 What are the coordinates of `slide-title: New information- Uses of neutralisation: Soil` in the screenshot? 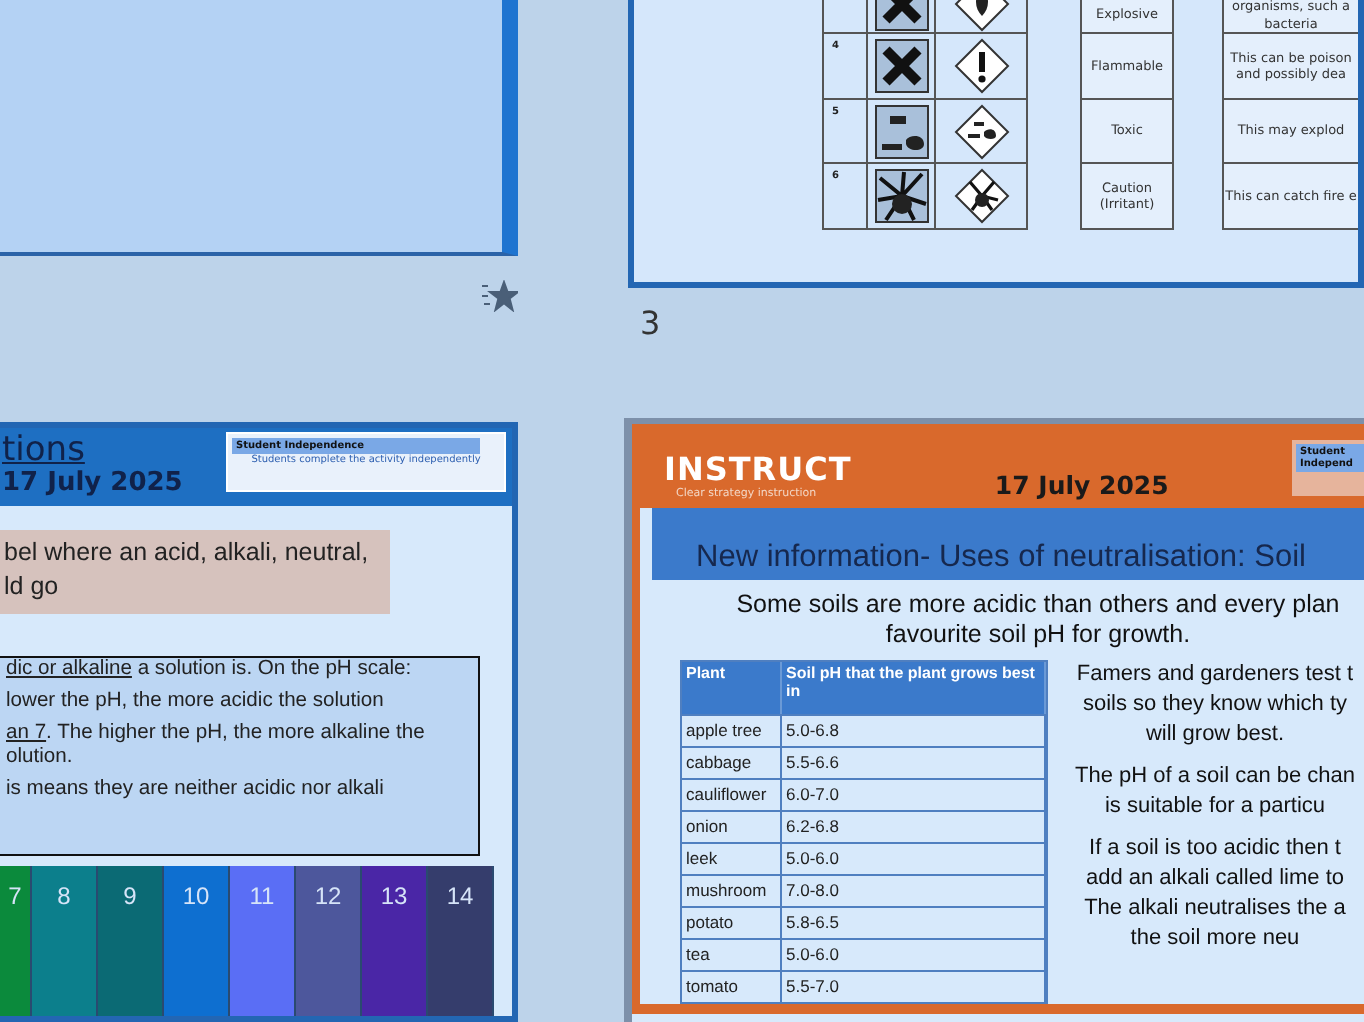 It's located at (1001, 558).